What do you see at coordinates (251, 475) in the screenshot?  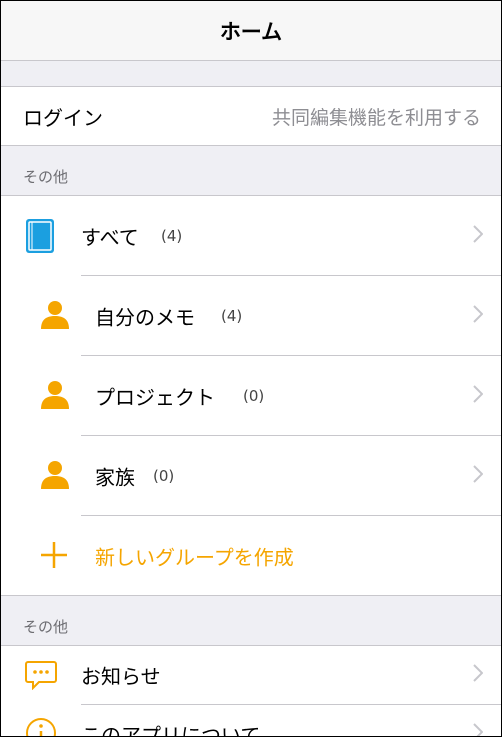 I see `list-item-family: 家族 (0)` at bounding box center [251, 475].